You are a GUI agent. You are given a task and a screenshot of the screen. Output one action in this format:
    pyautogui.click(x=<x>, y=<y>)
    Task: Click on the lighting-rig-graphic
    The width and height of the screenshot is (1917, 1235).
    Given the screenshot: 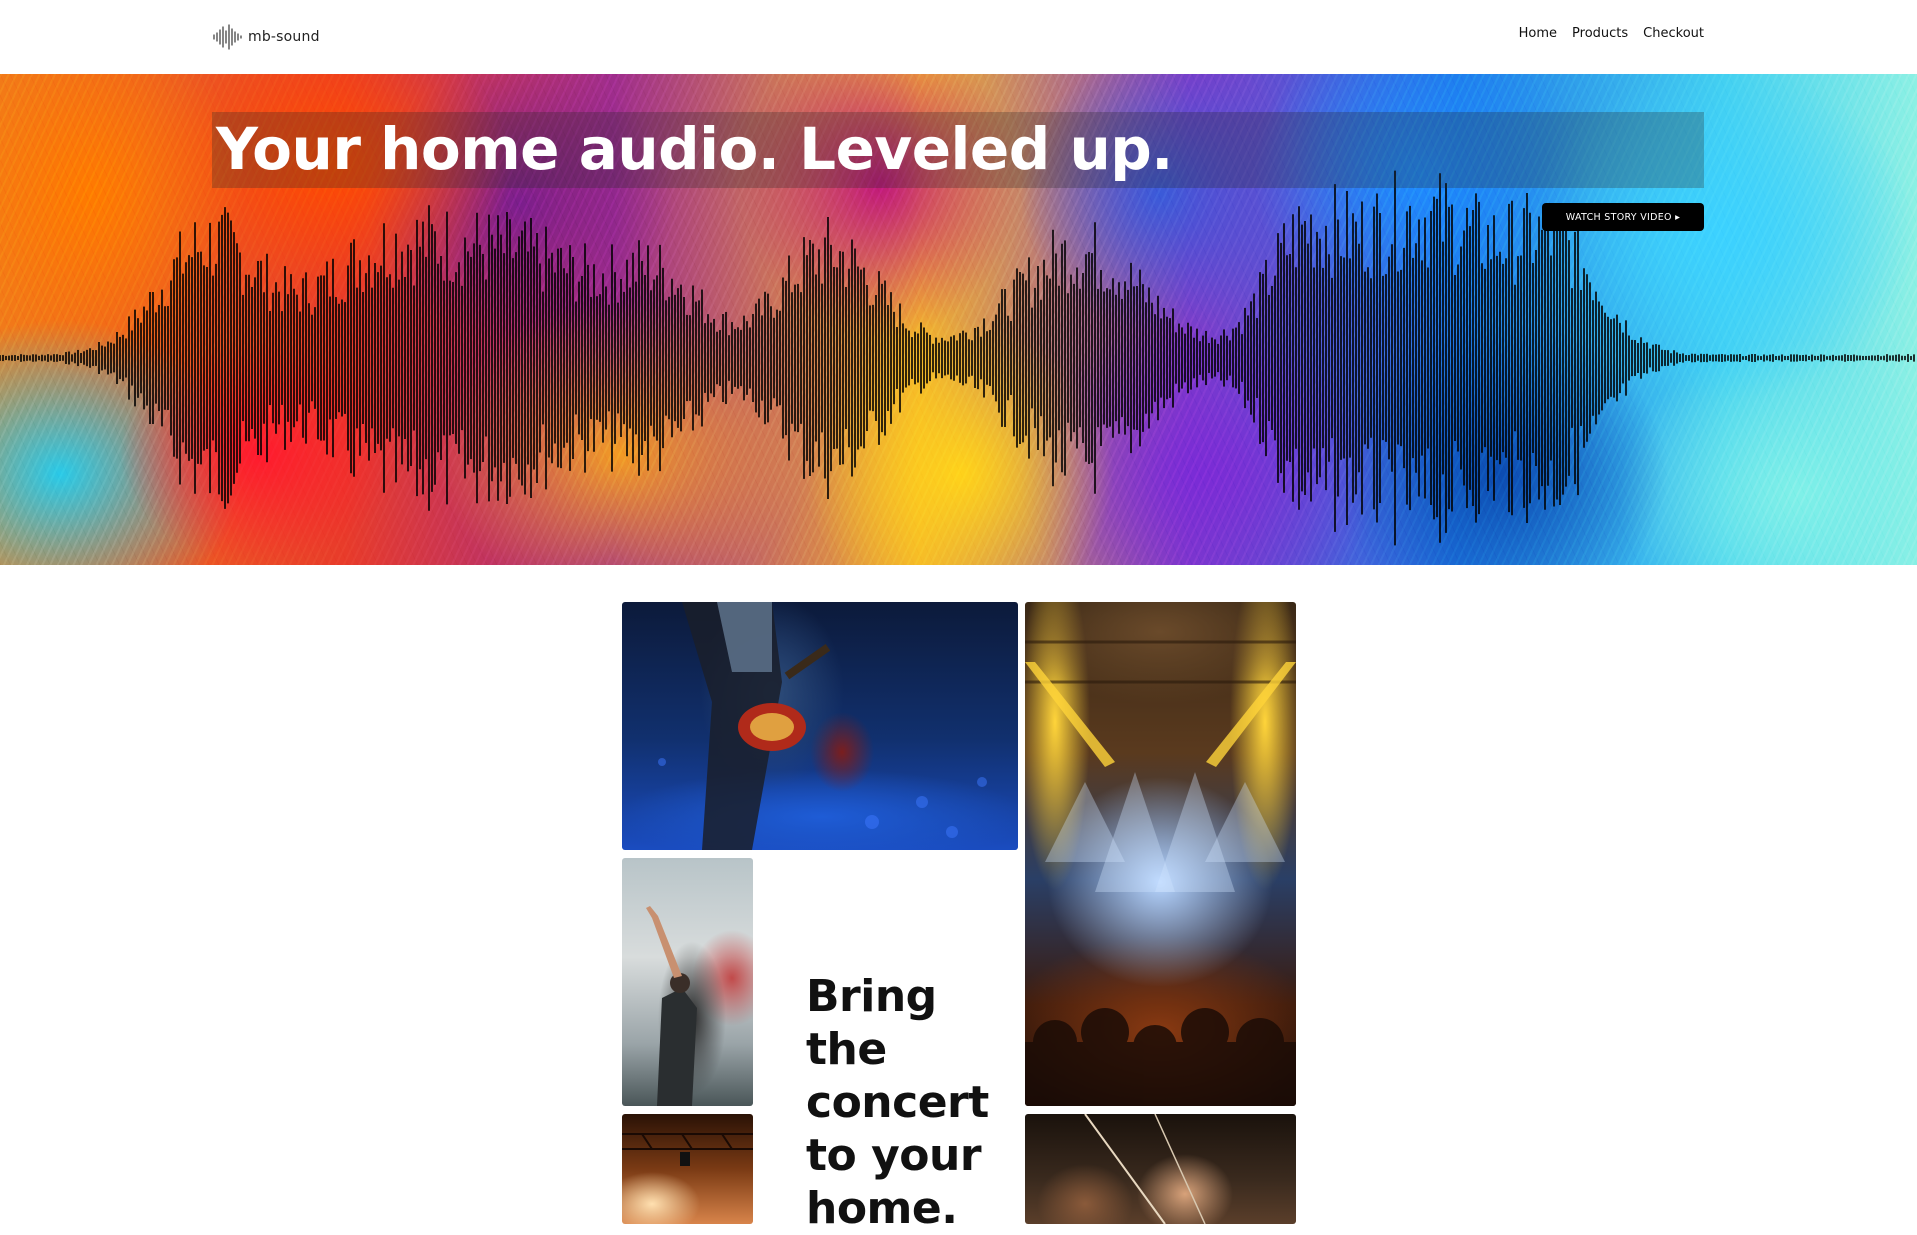 What is the action you would take?
    pyautogui.click(x=687, y=1149)
    